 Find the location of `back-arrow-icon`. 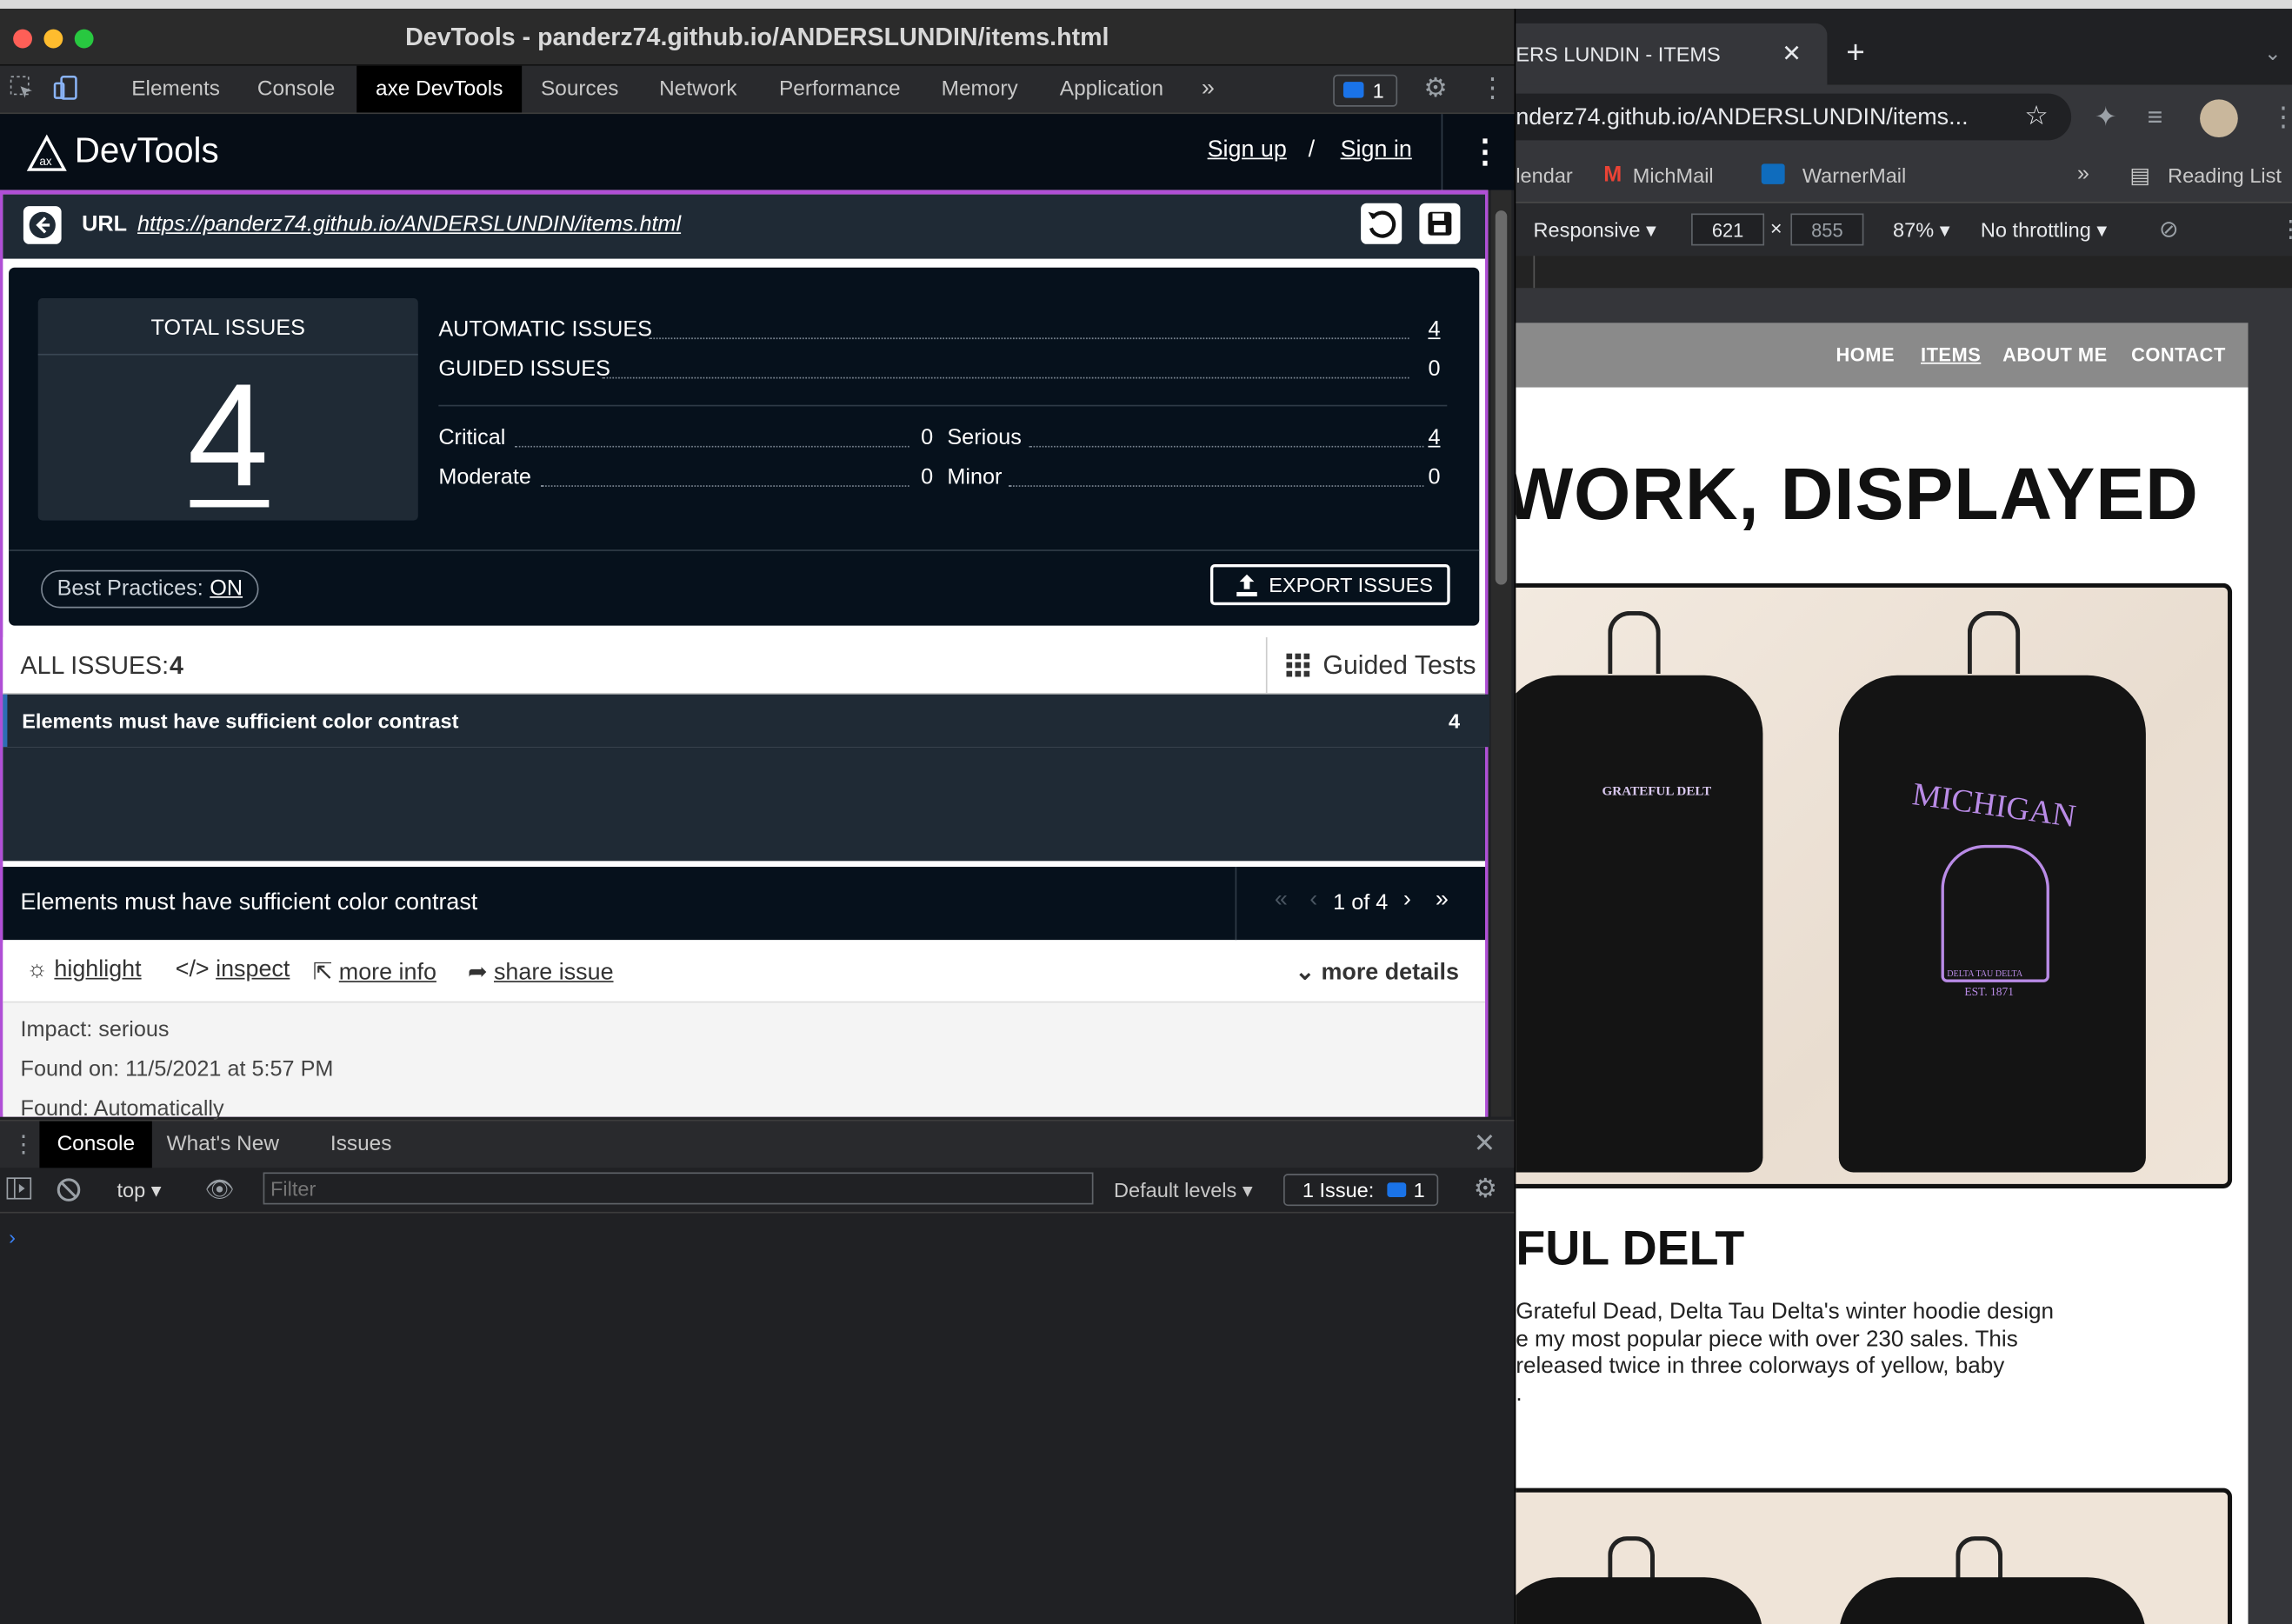

back-arrow-icon is located at coordinates (42, 225).